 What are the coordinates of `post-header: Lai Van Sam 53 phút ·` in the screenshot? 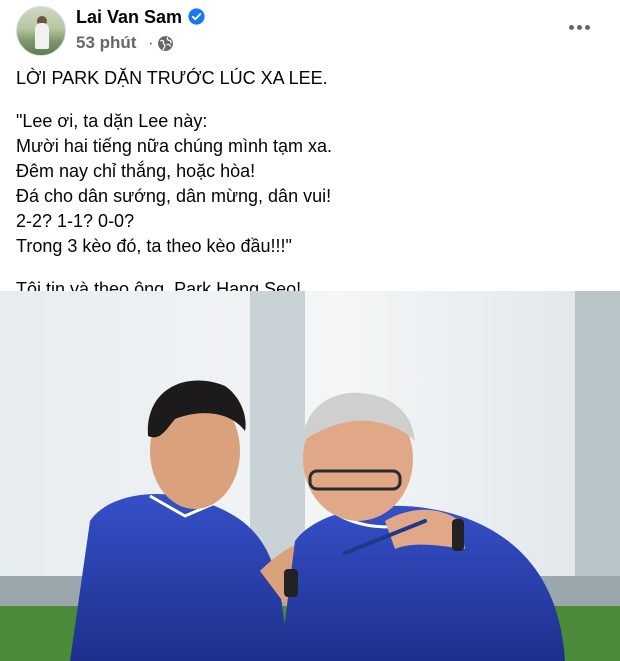 It's located at (310, 31).